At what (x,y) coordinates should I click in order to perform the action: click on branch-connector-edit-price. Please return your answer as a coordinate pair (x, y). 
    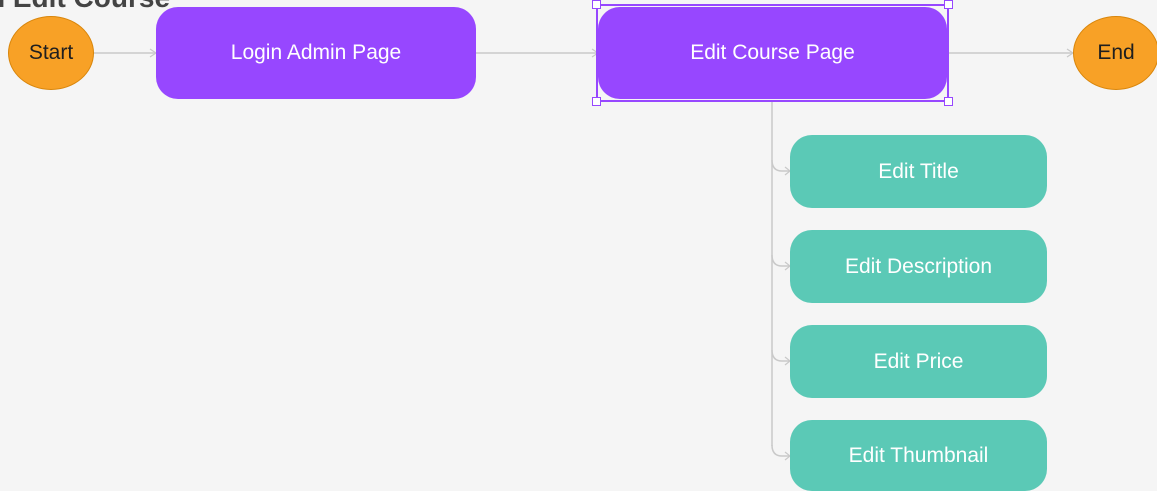
    Looking at the image, I should click on (781, 357).